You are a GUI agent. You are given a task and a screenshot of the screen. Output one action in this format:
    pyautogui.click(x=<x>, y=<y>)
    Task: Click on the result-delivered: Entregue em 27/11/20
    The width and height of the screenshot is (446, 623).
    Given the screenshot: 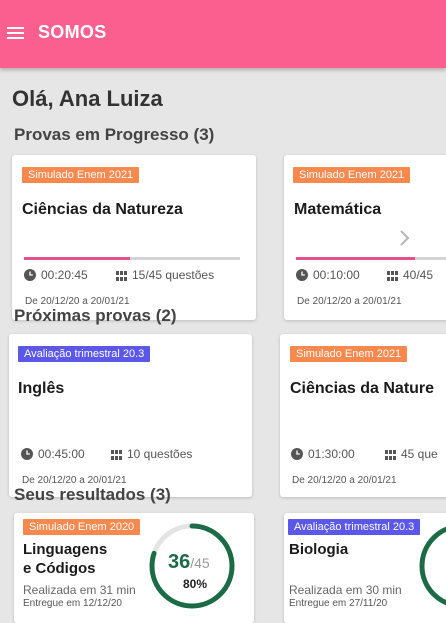 What is the action you would take?
    pyautogui.click(x=338, y=603)
    